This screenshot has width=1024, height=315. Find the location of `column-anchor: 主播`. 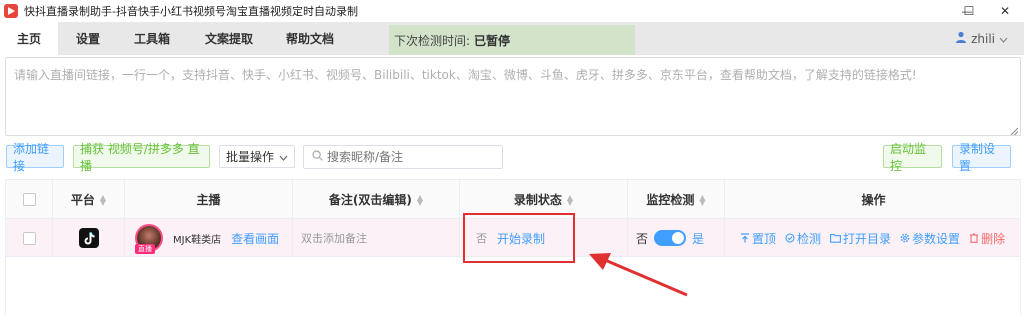

column-anchor: 主播 is located at coordinates (209, 199).